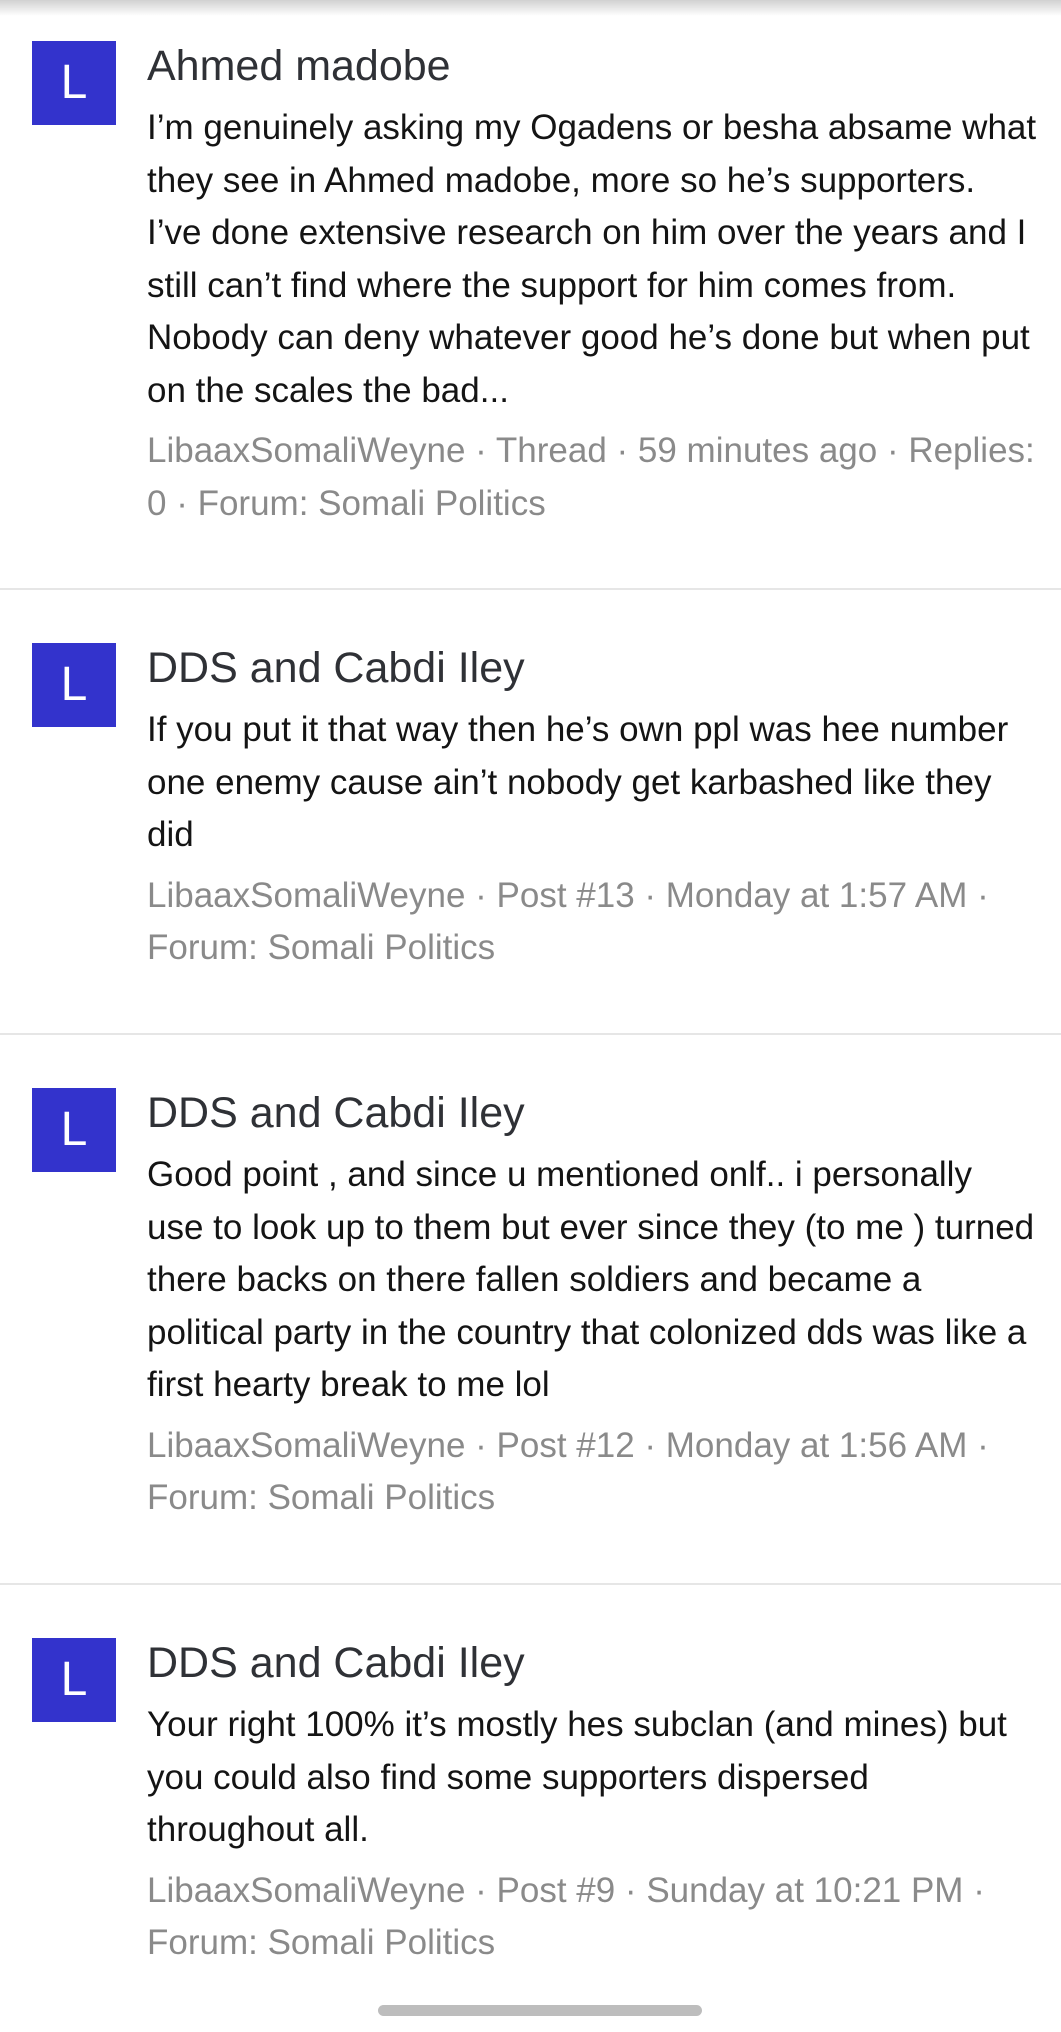  What do you see at coordinates (530, 8) in the screenshot?
I see `top-shadow` at bounding box center [530, 8].